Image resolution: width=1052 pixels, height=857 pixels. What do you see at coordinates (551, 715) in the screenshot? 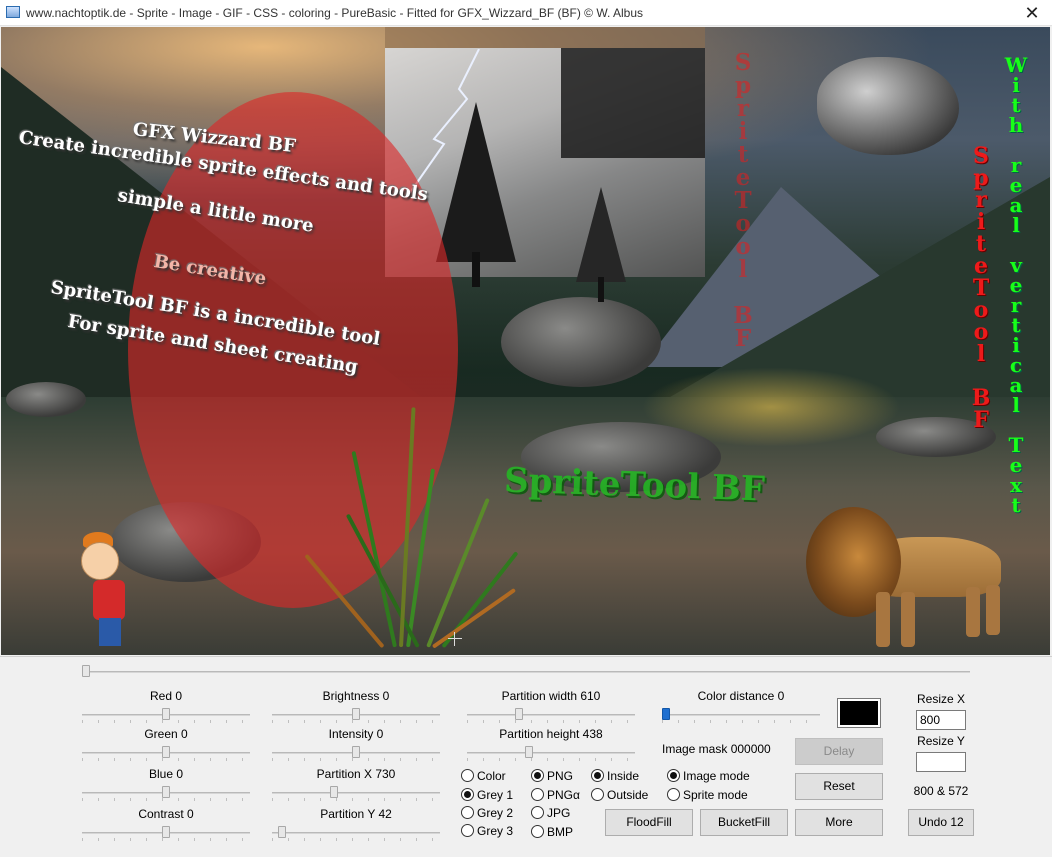
I see `partition-width-slider` at bounding box center [551, 715].